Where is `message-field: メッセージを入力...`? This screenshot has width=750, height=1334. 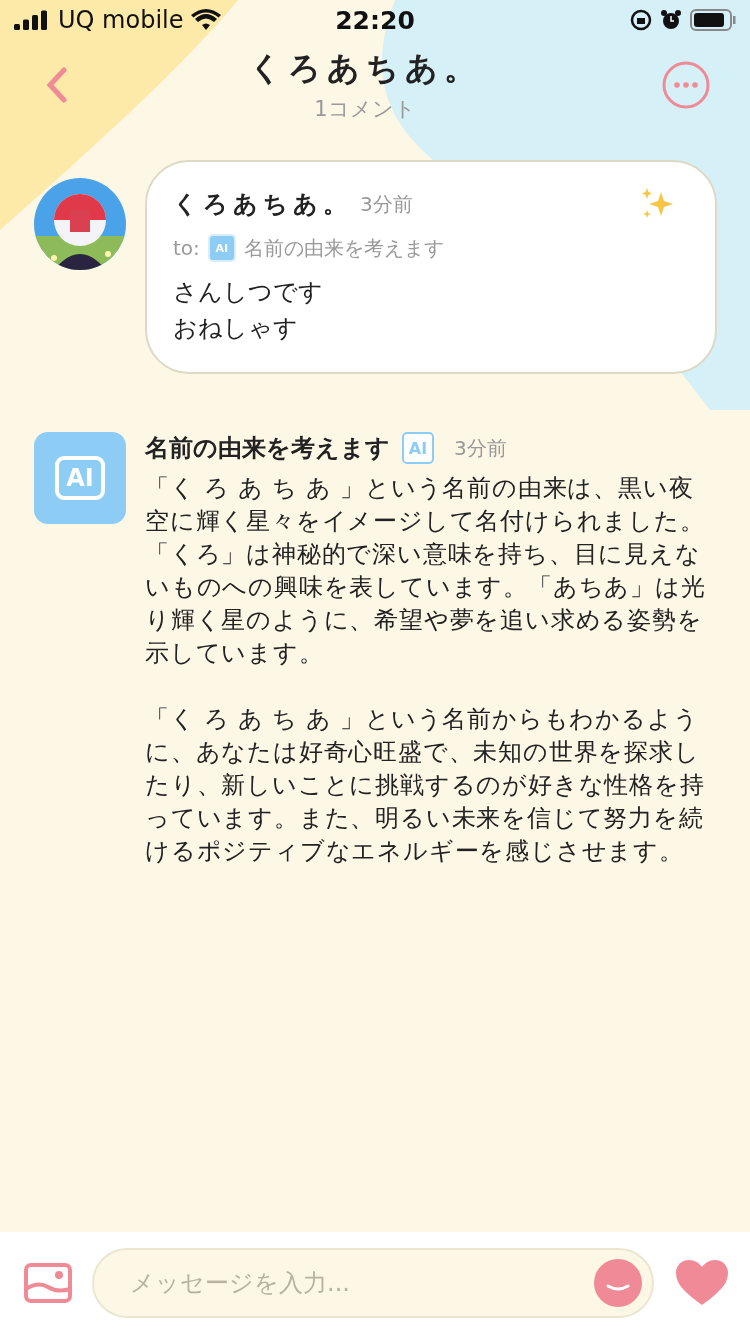
message-field: メッセージを入力... is located at coordinates (373, 1283).